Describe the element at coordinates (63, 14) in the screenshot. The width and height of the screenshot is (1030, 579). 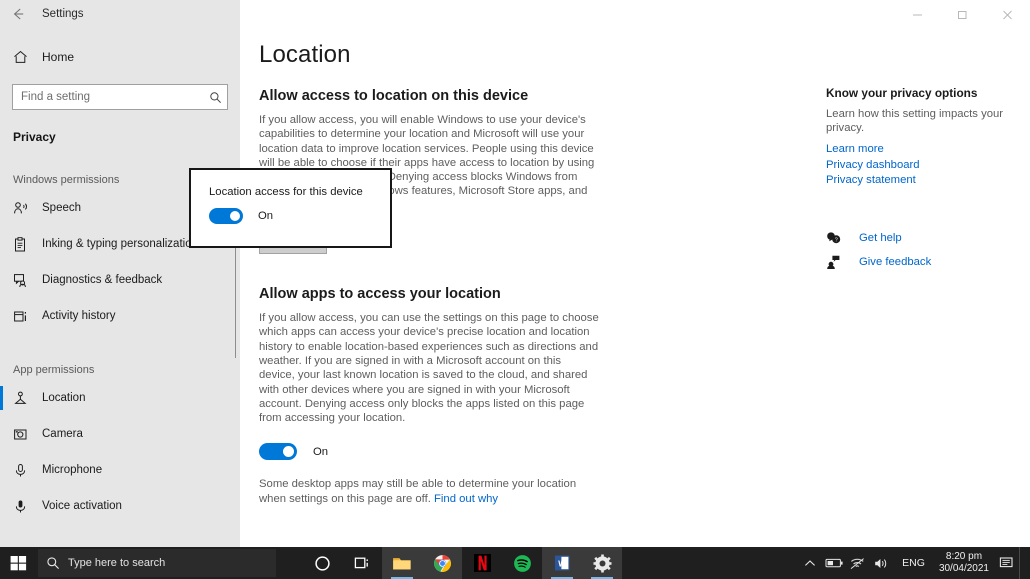
I see `window-title: Settings` at that location.